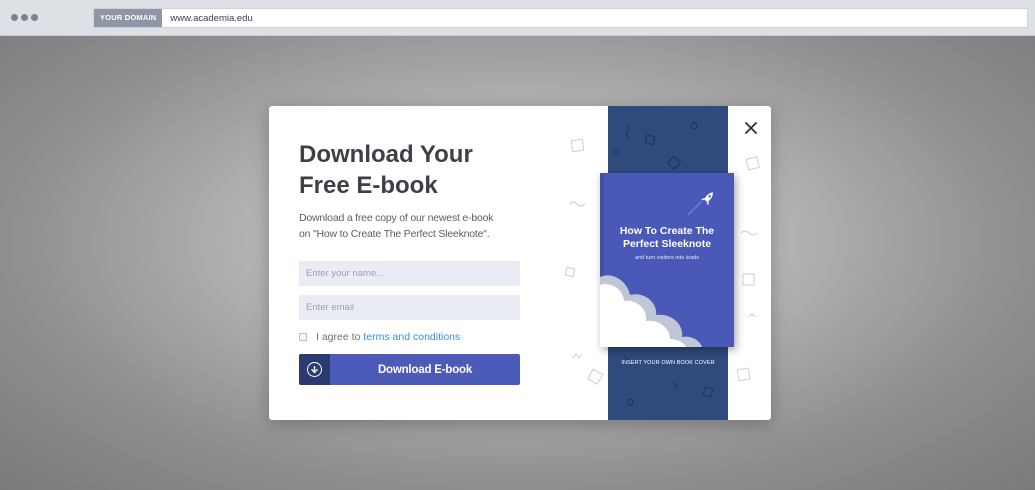 The image size is (1035, 490). I want to click on download-button-label: Download E-book, so click(425, 369).